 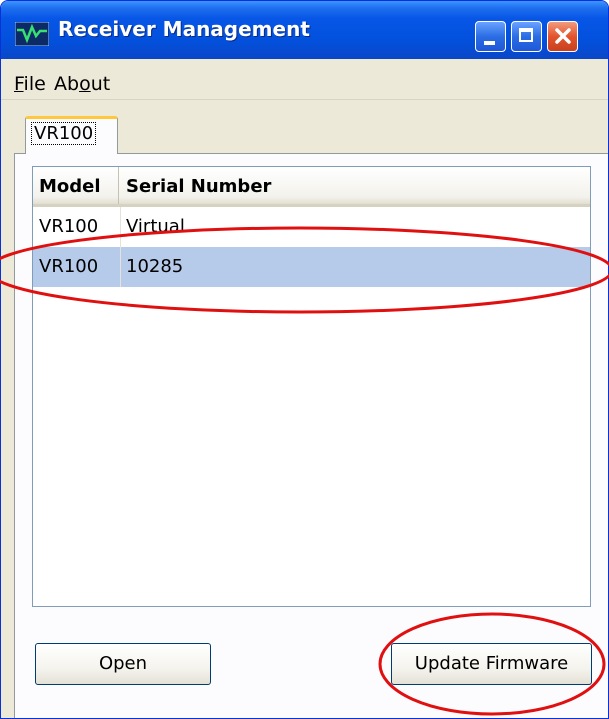 What do you see at coordinates (63, 133) in the screenshot?
I see `tab-label: VR100` at bounding box center [63, 133].